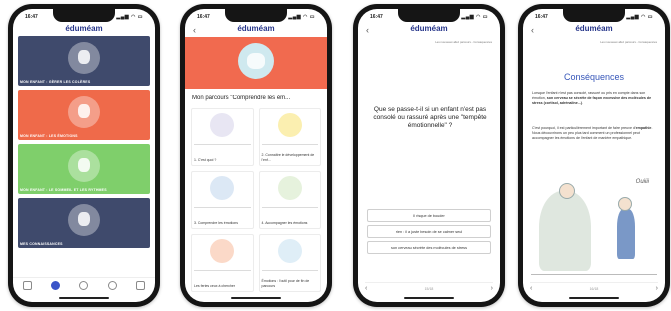 The width and height of the screenshot is (671, 311). Describe the element at coordinates (56, 285) in the screenshot. I see `parcours-icon` at that location.